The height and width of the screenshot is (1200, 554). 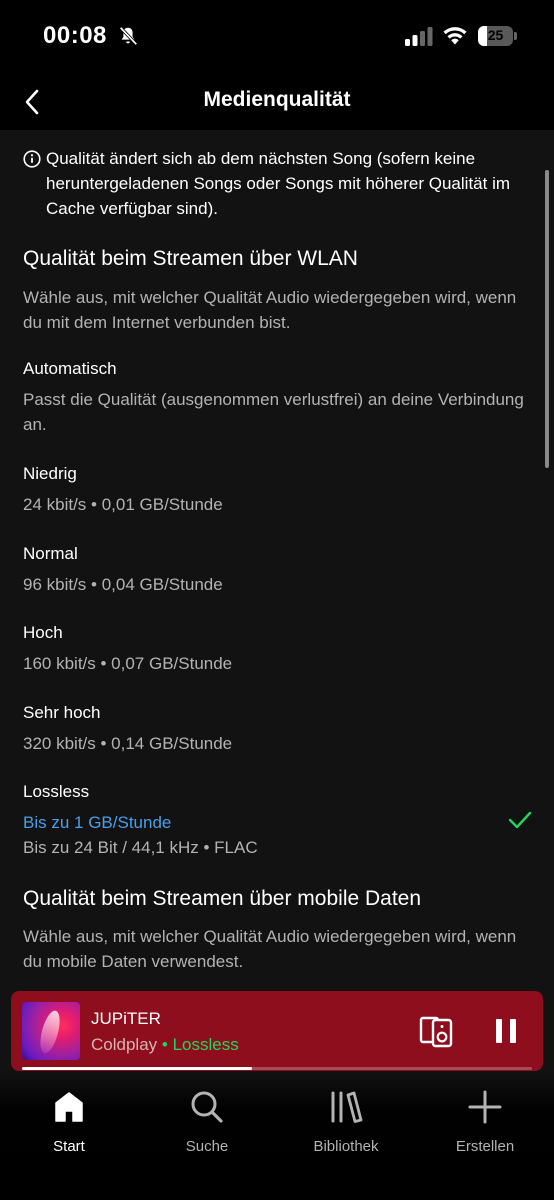 What do you see at coordinates (128, 663) in the screenshot?
I see `option-detail: 160 kbit/s • 0,07 GB/Stunde` at bounding box center [128, 663].